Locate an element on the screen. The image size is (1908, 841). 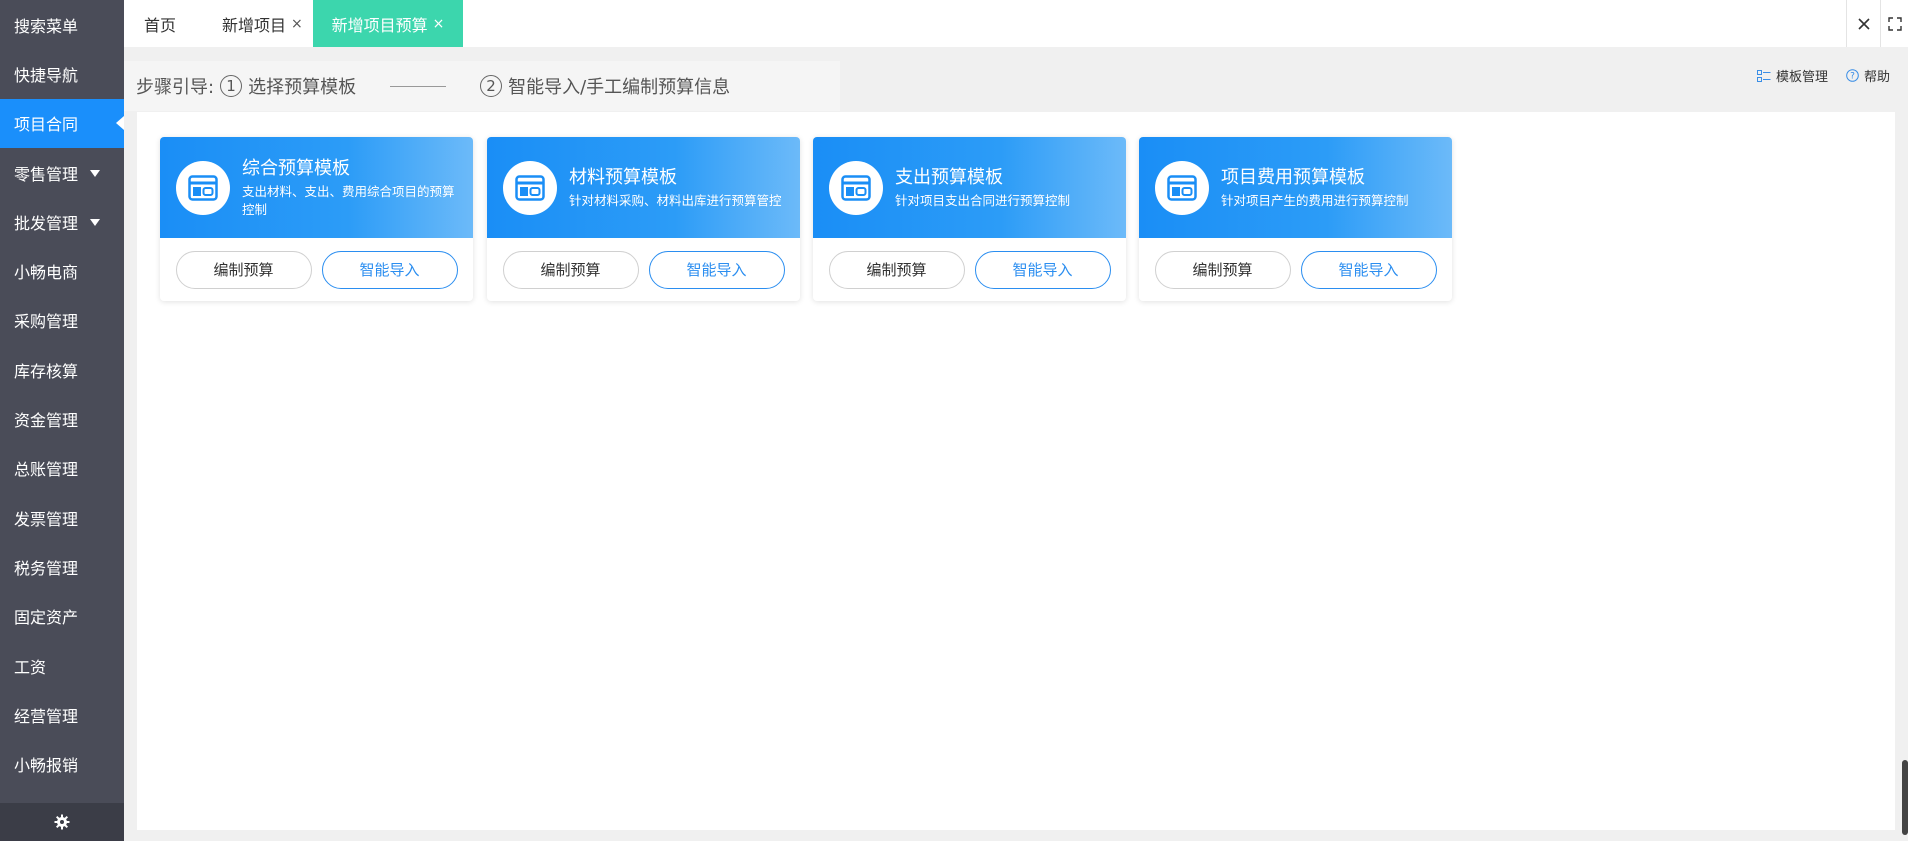
card-header: 综合预算模板 支出材料、支出、费用综合项目的预算控制 is located at coordinates (316, 187).